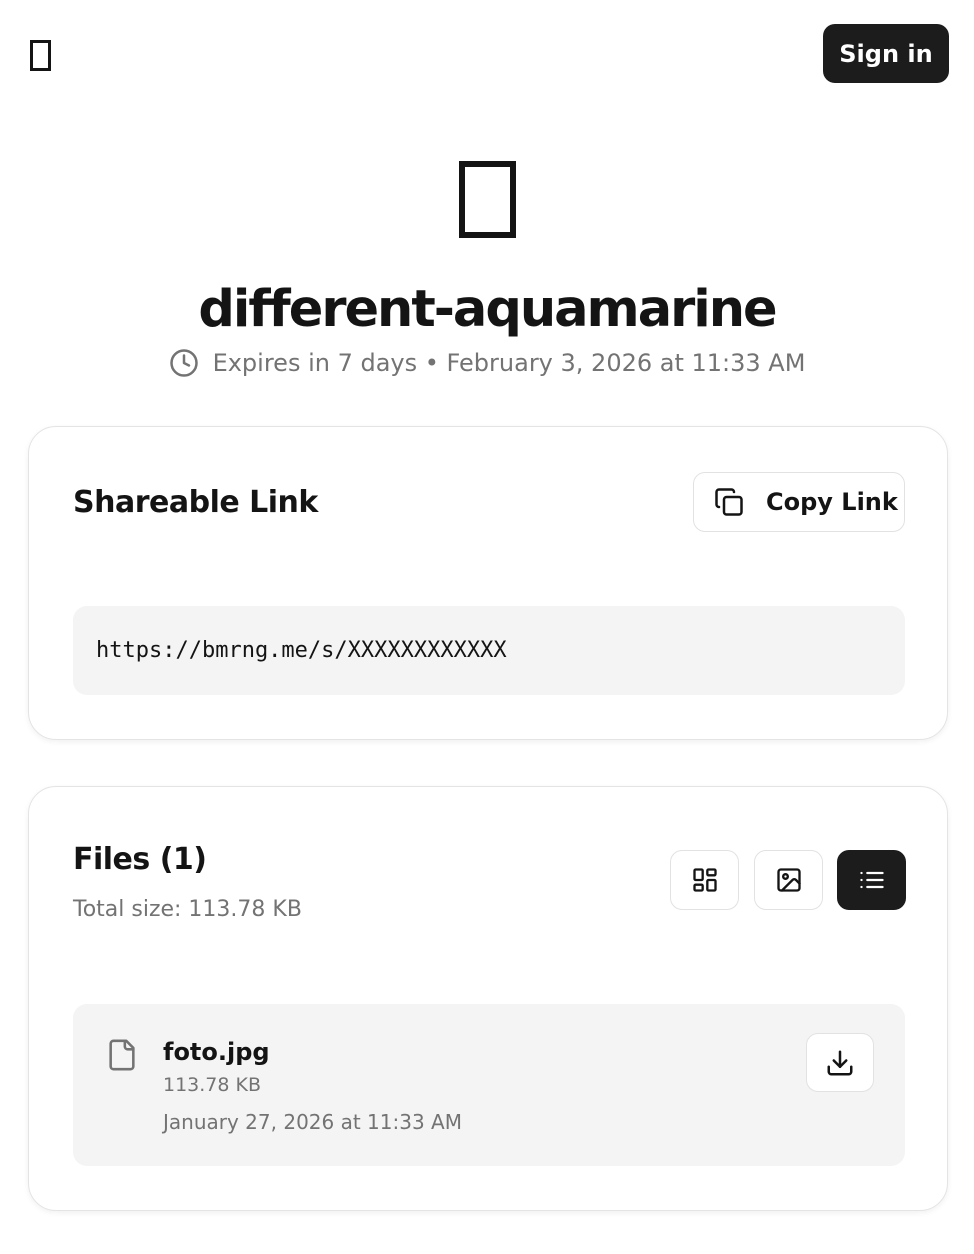 The height and width of the screenshot is (1254, 974). What do you see at coordinates (212, 1085) in the screenshot?
I see `file-size: 113.78 KB` at bounding box center [212, 1085].